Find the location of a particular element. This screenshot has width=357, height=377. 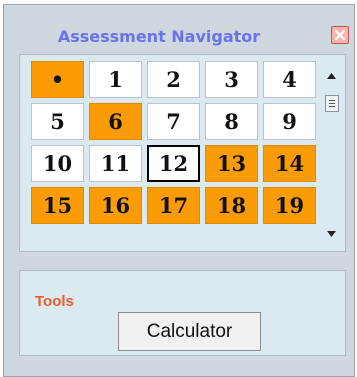

question-cell-6: 6 is located at coordinates (115, 121).